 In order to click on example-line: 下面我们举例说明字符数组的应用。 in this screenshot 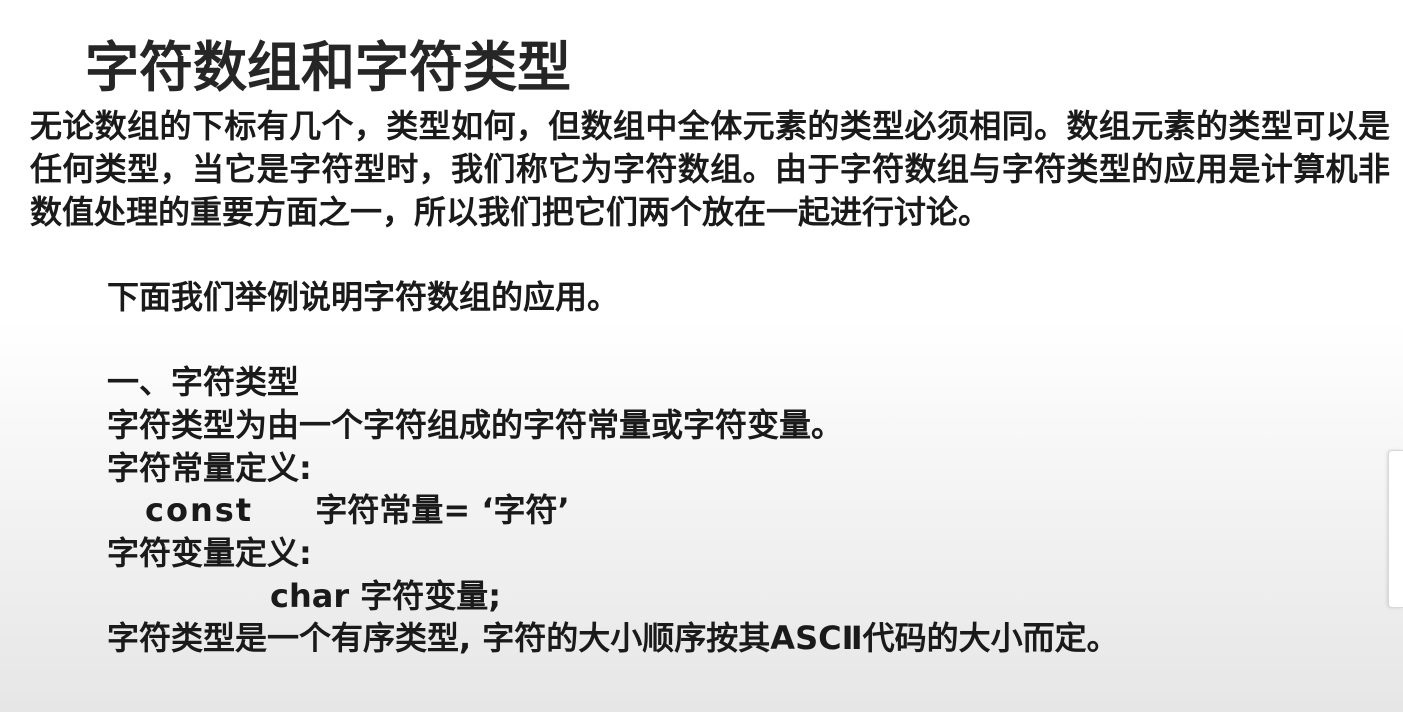, I will do `click(363, 297)`.